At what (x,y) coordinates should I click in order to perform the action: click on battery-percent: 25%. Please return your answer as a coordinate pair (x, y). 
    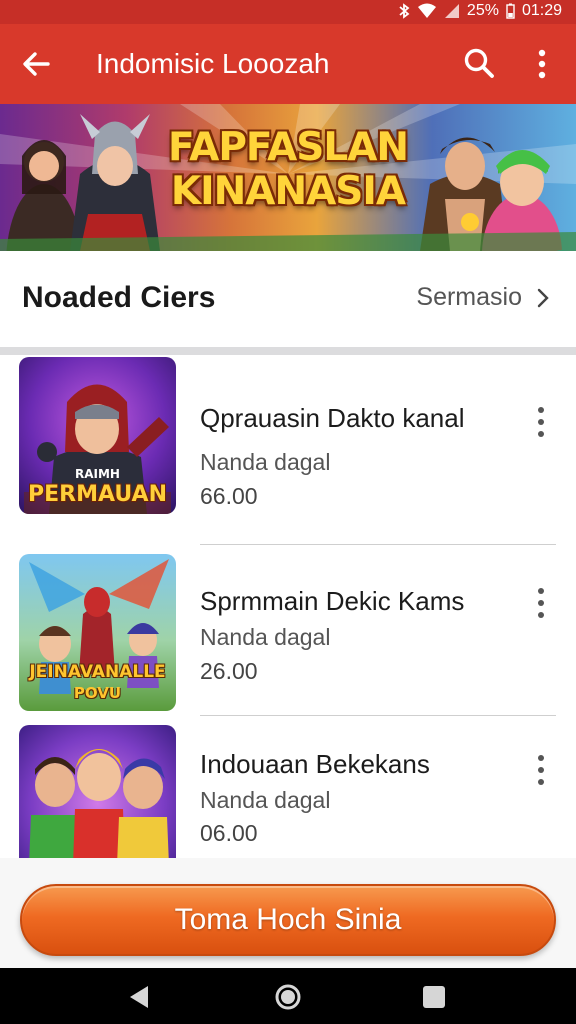
    Looking at the image, I should click on (482, 10).